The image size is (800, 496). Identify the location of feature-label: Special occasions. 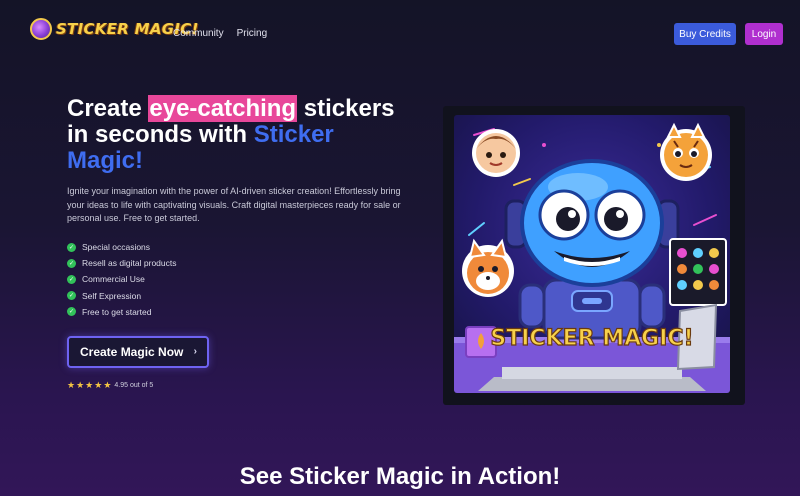
(116, 247).